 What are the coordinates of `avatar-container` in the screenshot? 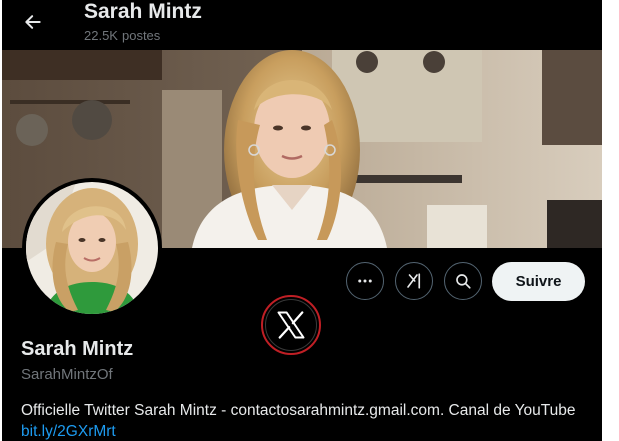 It's located at (92, 248).